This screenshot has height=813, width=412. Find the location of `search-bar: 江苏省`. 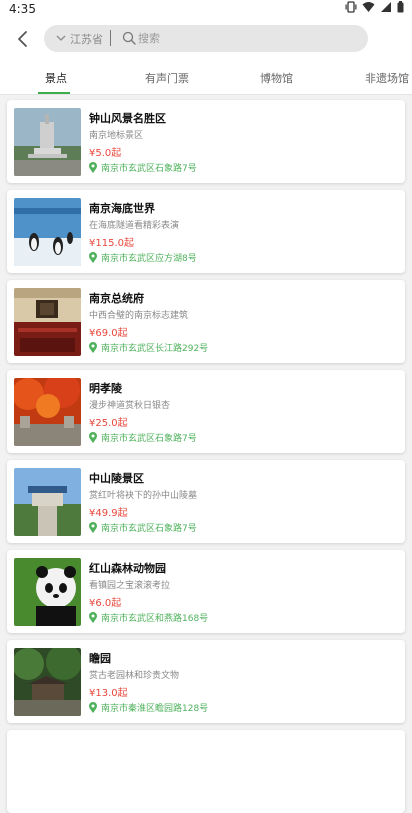

search-bar: 江苏省 is located at coordinates (206, 38).